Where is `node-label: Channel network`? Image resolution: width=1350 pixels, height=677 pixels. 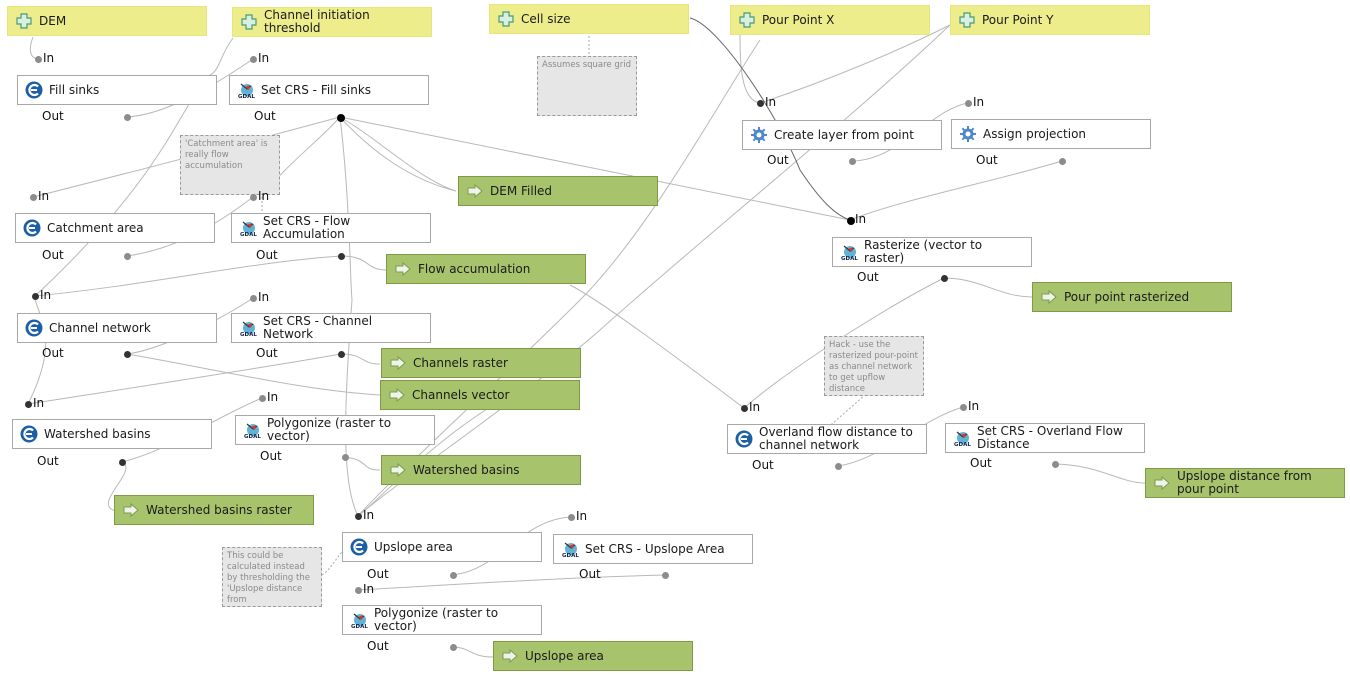
node-label: Channel network is located at coordinates (100, 327).